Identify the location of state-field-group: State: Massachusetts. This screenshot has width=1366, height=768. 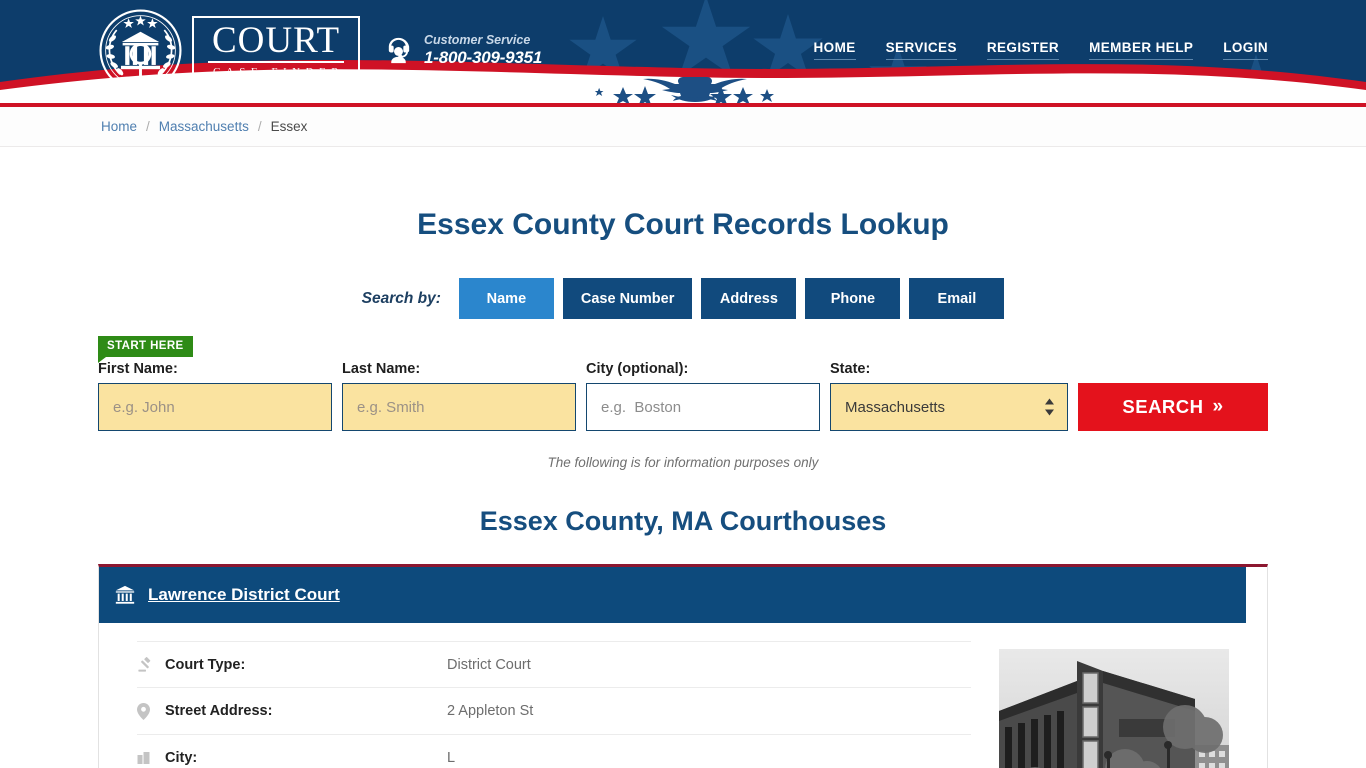
(949, 396).